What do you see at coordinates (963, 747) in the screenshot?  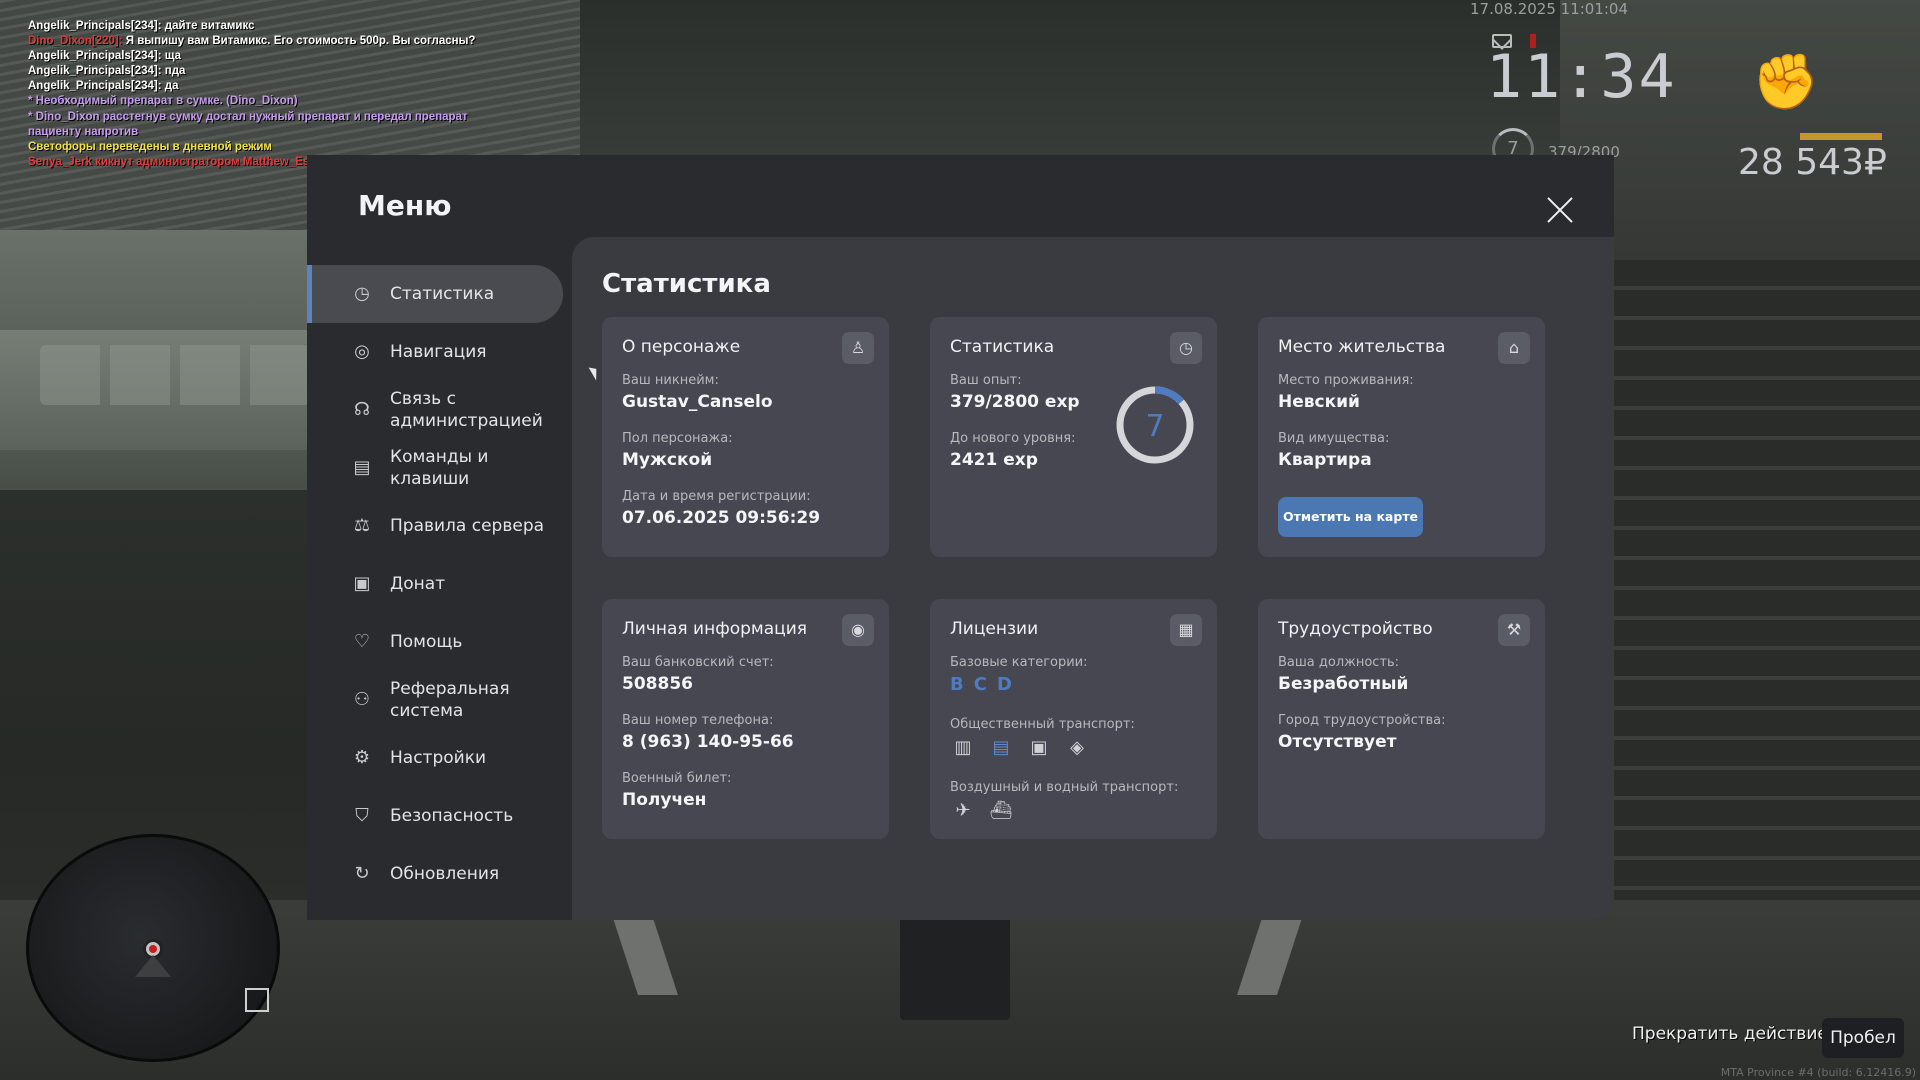 I see `bus-icon: ▥` at bounding box center [963, 747].